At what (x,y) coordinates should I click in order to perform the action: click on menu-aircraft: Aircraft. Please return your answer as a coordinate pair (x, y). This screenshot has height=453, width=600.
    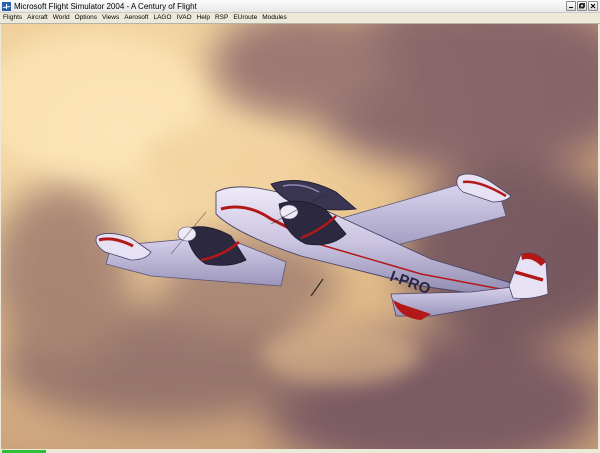
    Looking at the image, I should click on (37, 18).